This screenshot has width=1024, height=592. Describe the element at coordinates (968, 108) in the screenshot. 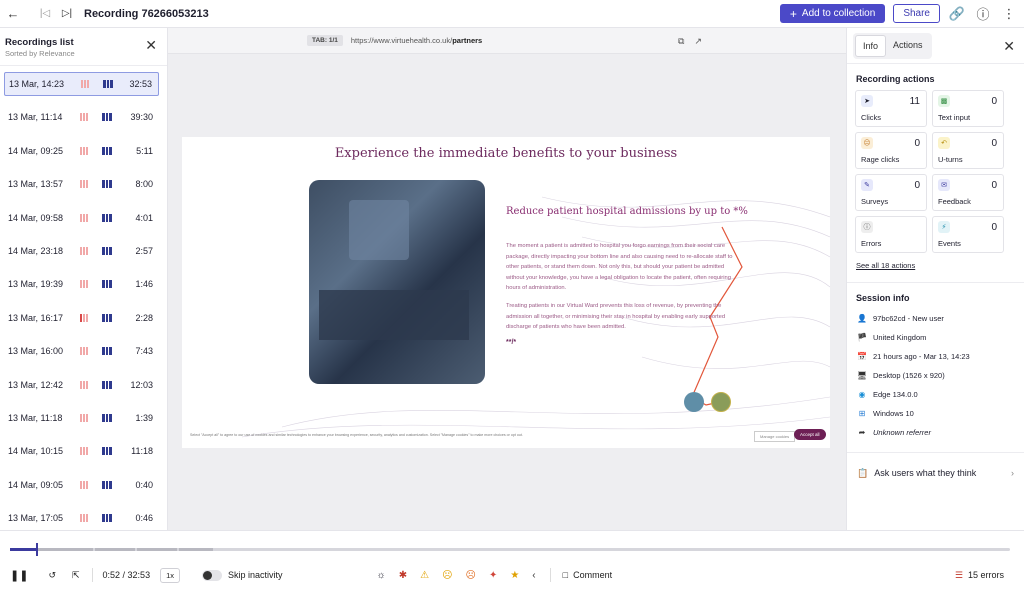

I see `action-card-text-input: ▩ 0 Text input` at that location.